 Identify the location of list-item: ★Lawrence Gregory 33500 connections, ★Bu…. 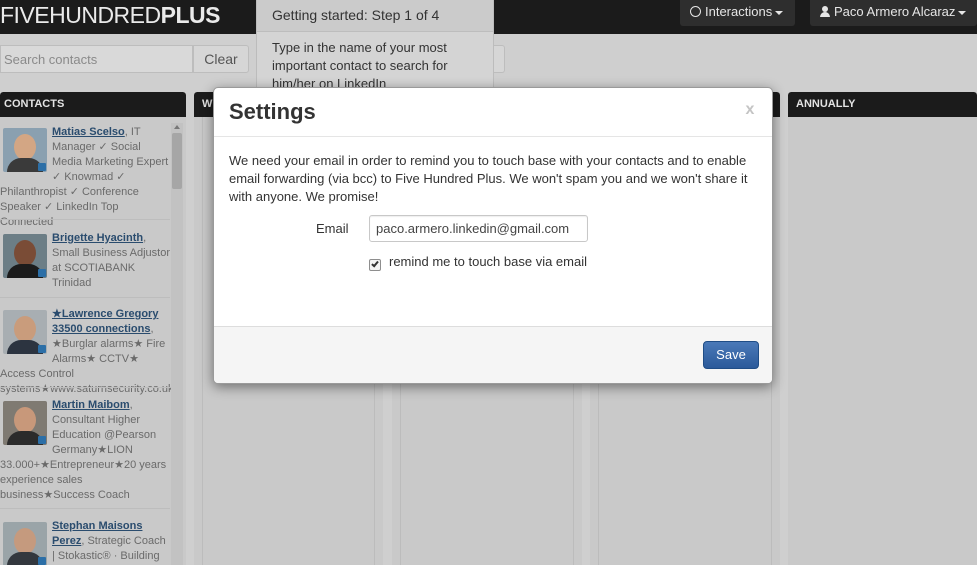
(86, 352).